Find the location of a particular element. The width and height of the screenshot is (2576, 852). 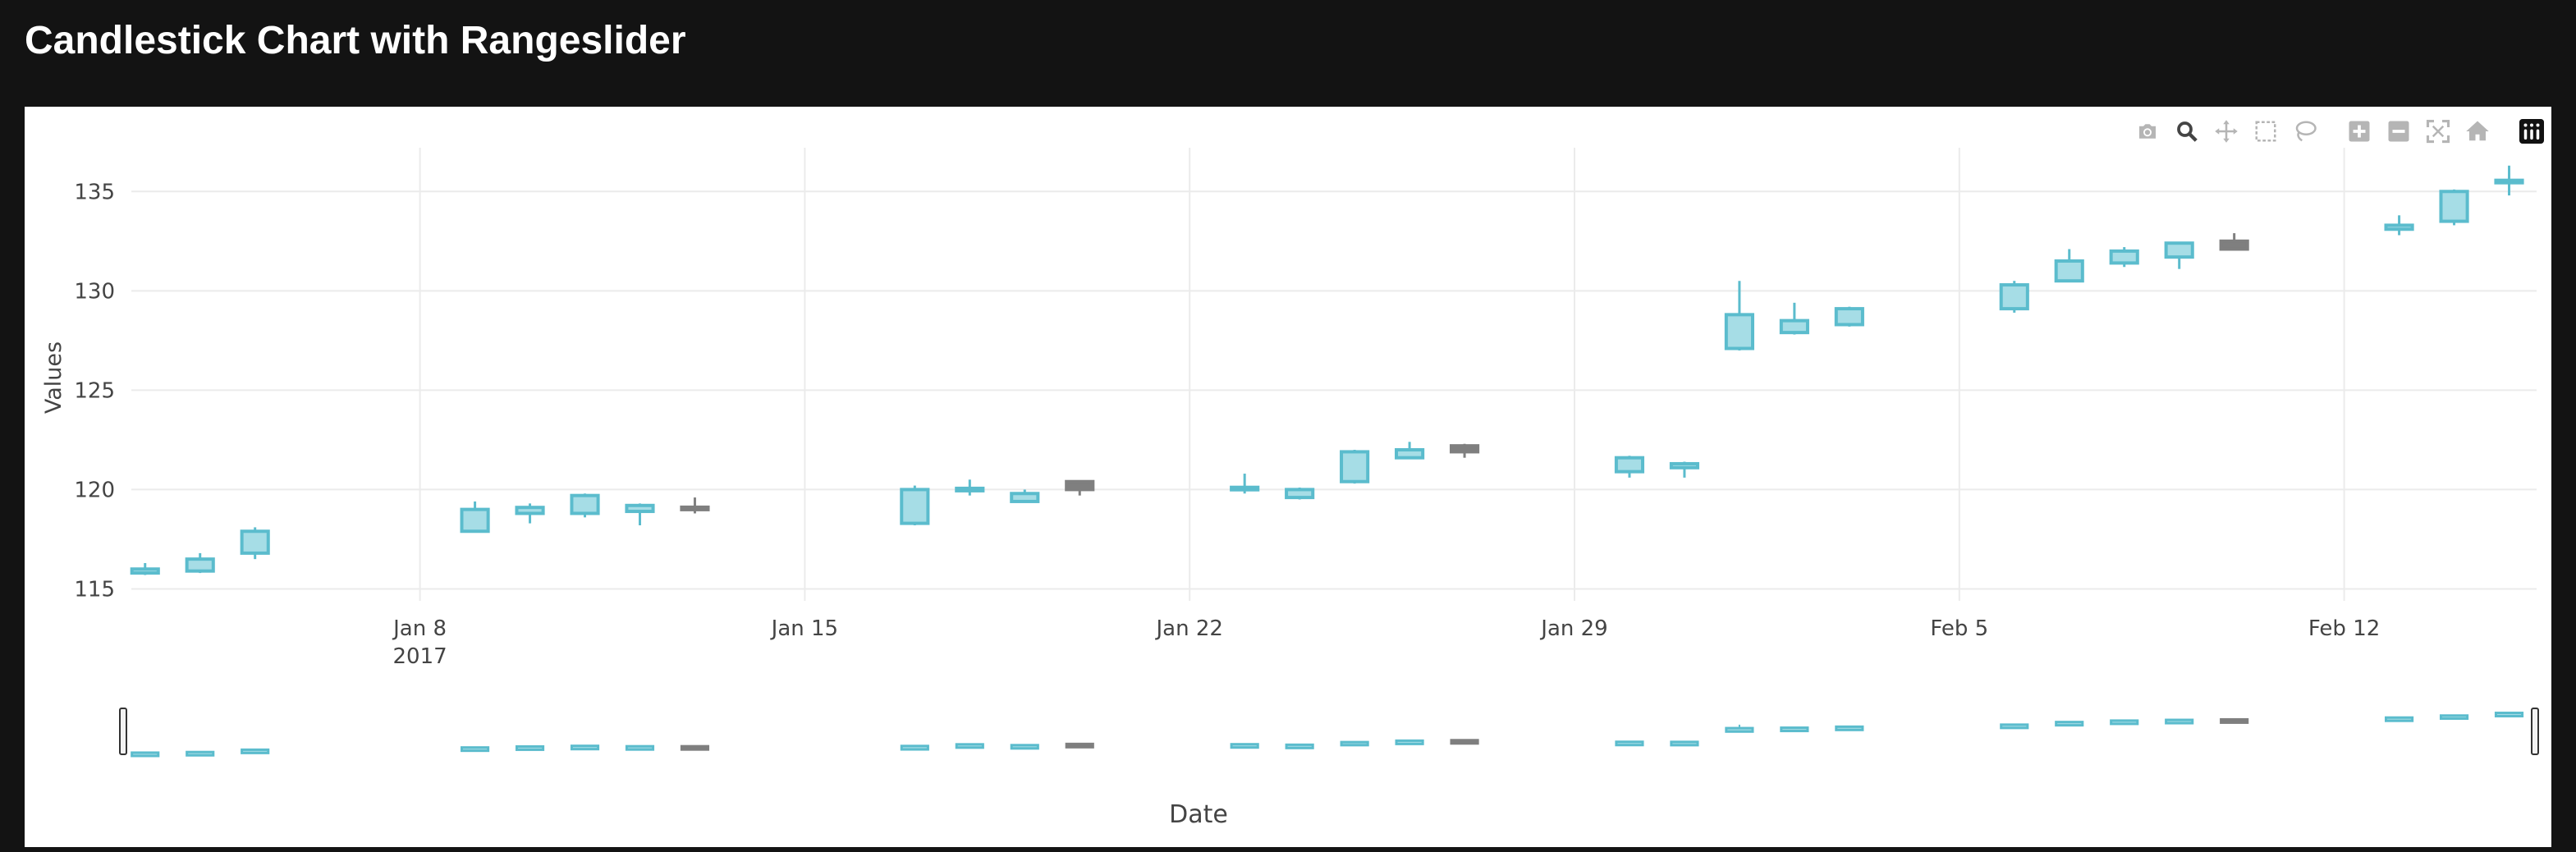

pan-icon is located at coordinates (2226, 131).